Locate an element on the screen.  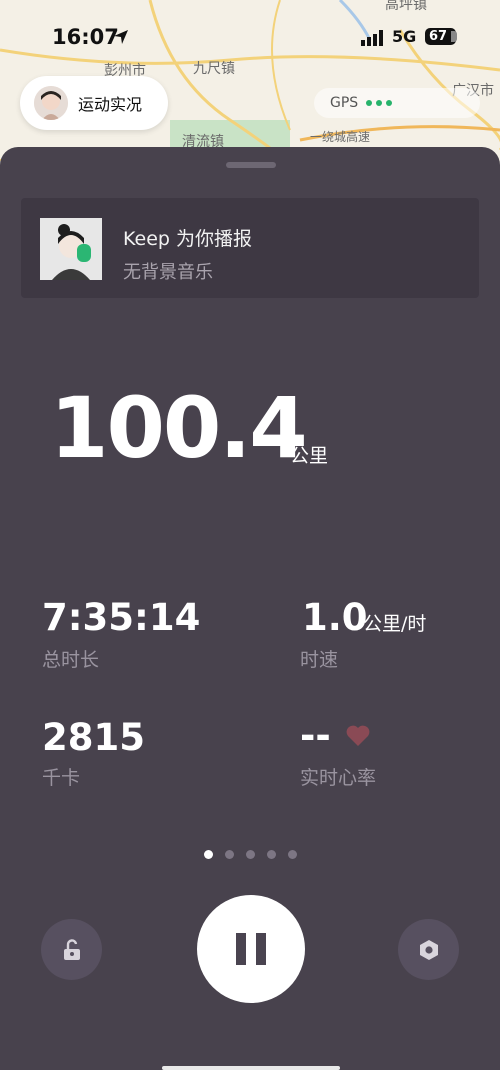
signal-icon is located at coordinates (372, 38).